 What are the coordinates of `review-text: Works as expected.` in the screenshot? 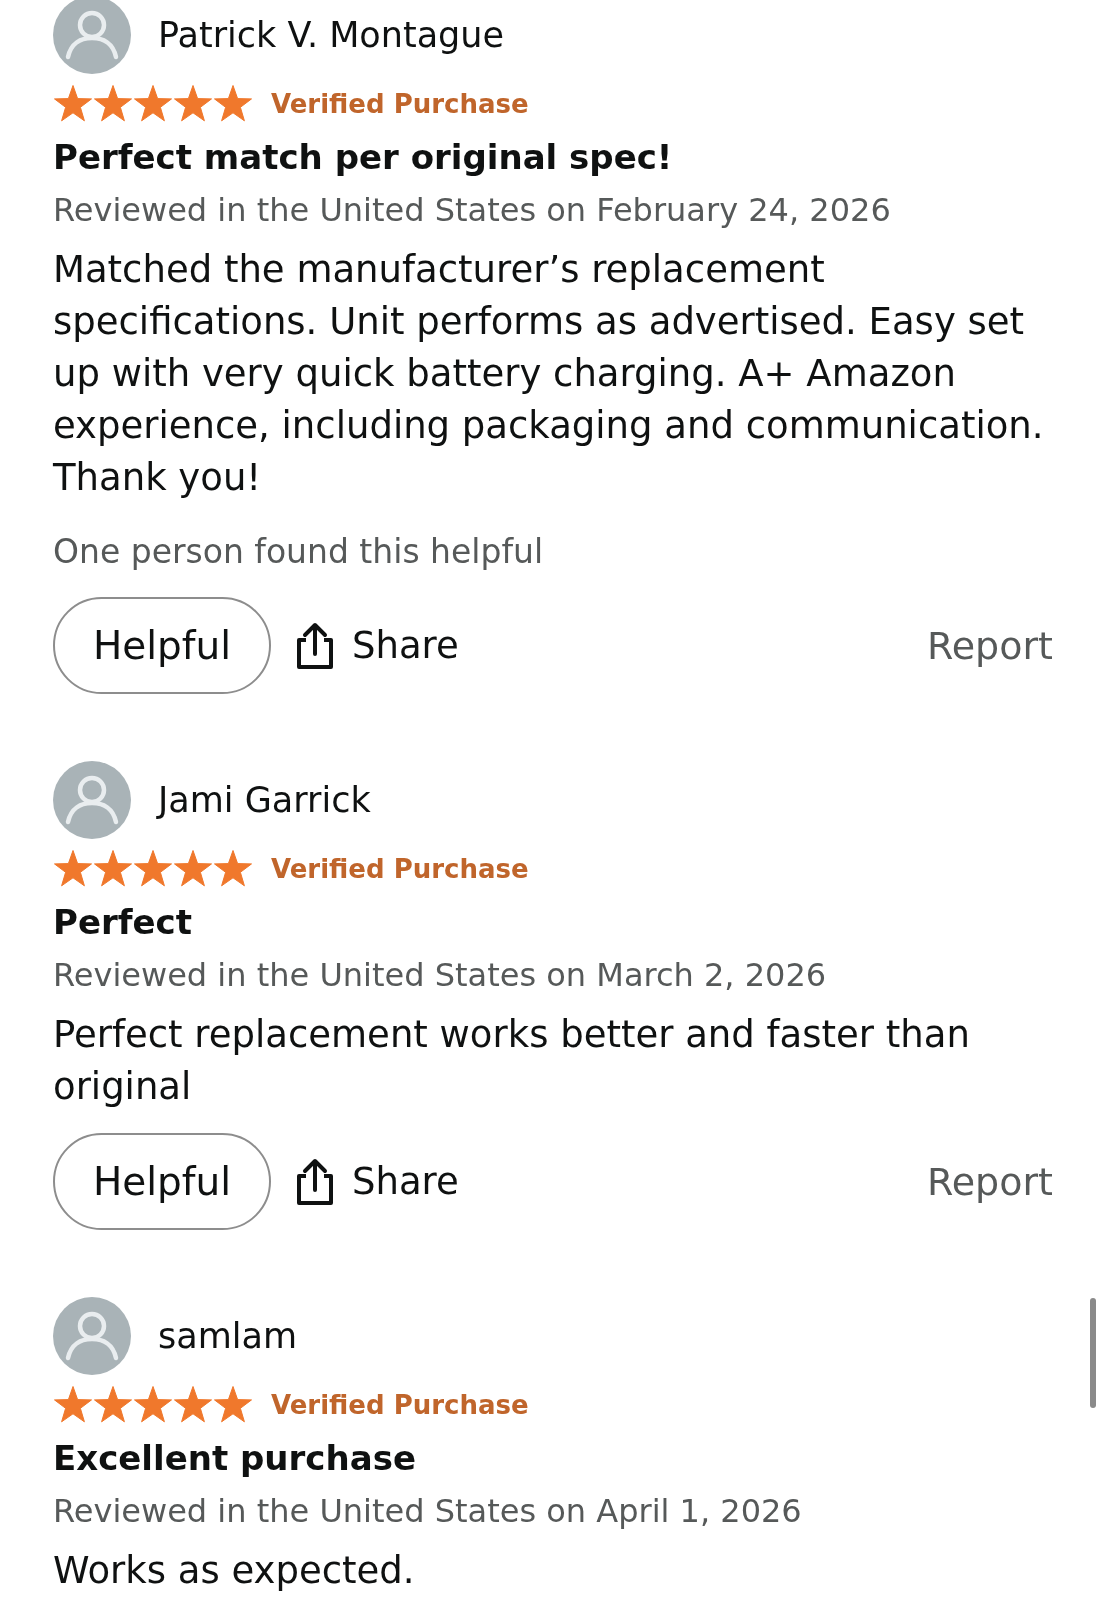 It's located at (234, 1571).